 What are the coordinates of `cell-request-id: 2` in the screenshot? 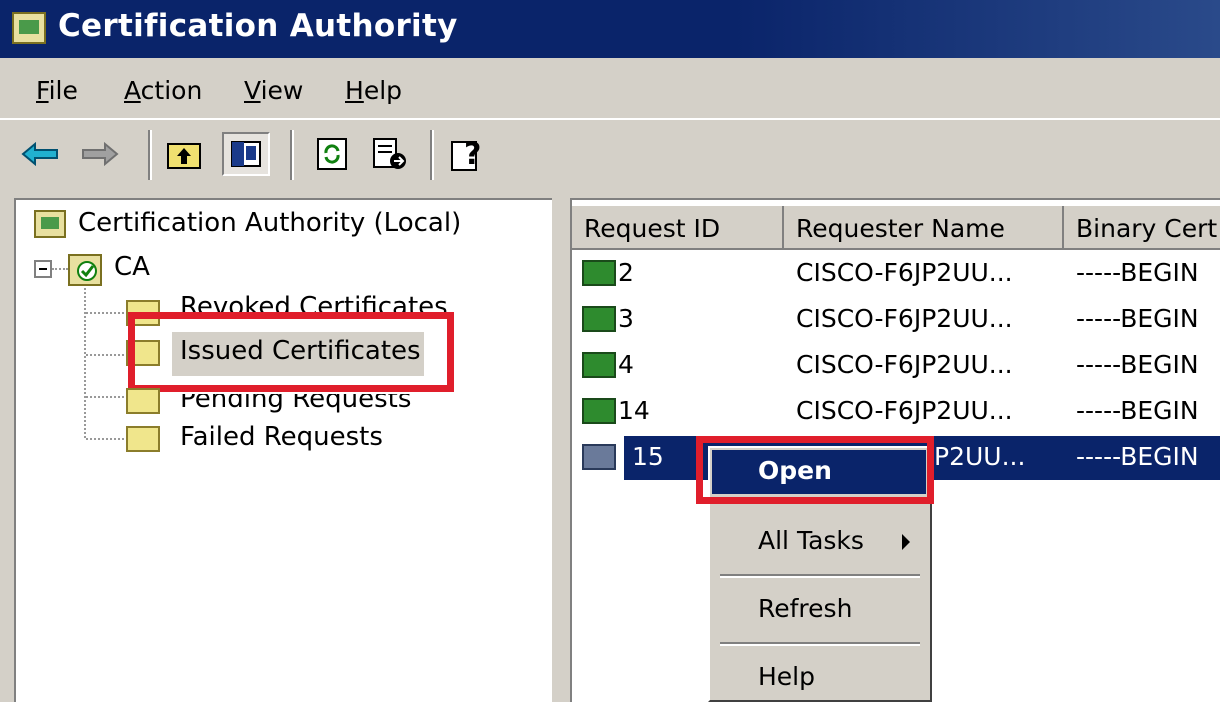 It's located at (626, 272).